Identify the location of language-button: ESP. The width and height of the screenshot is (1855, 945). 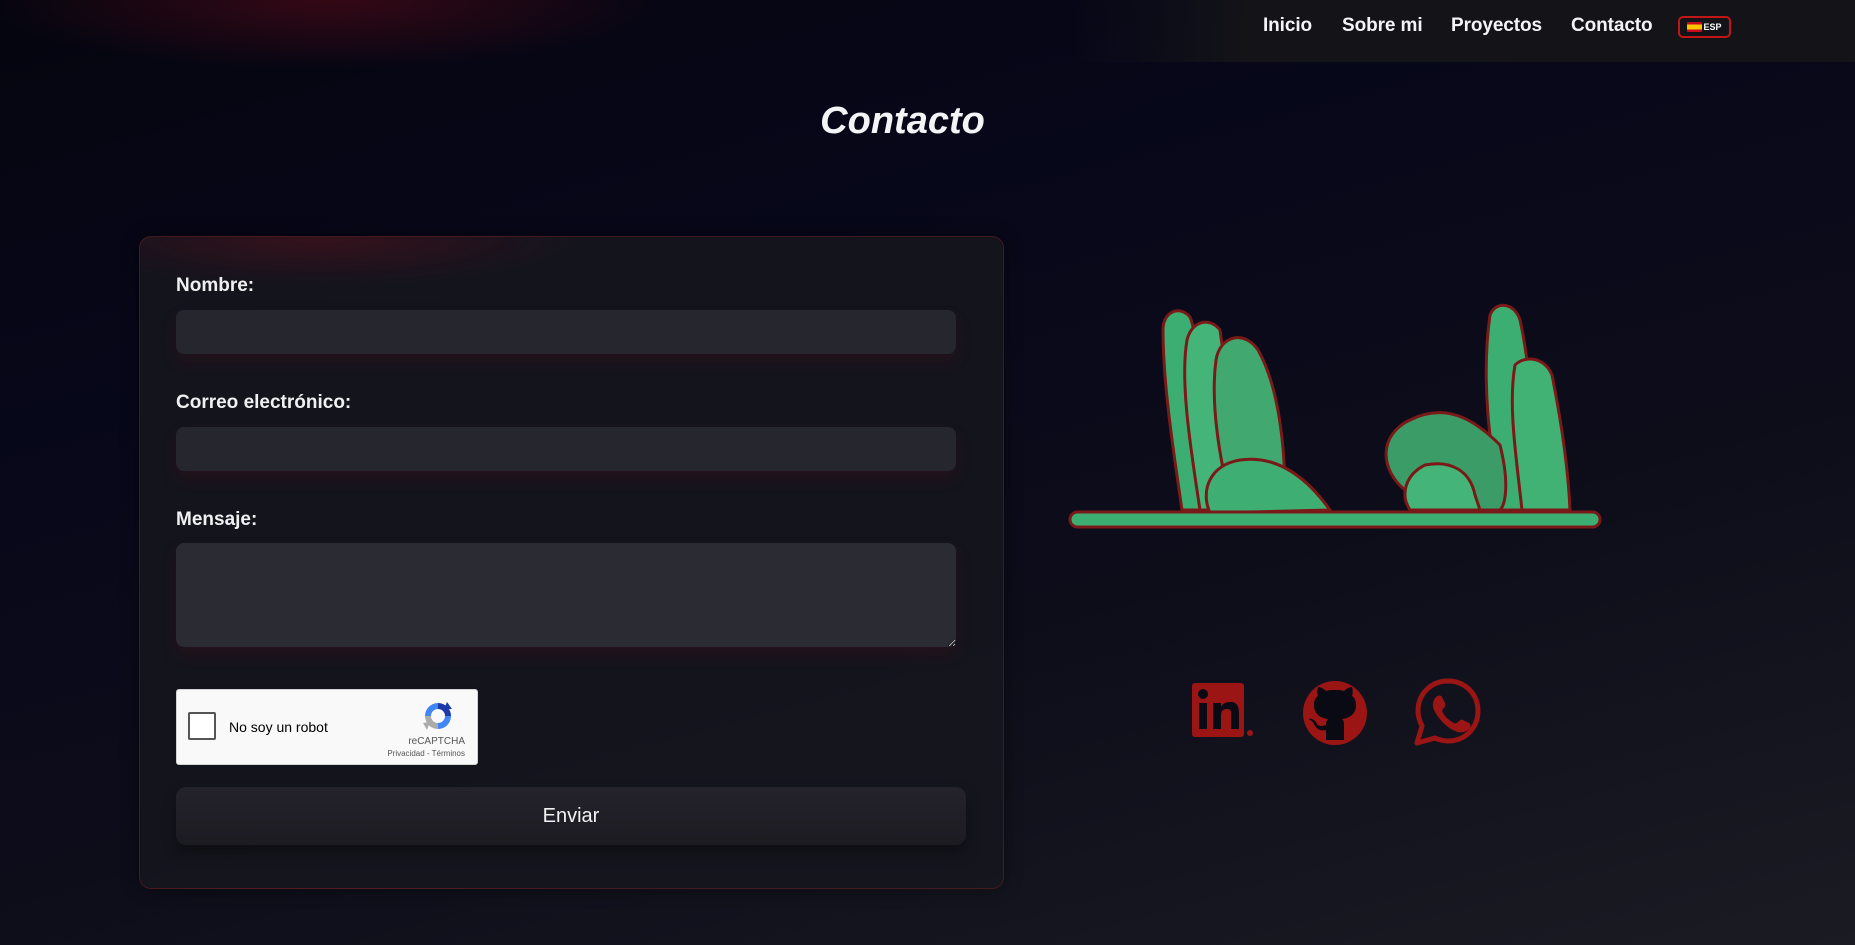
(1704, 27).